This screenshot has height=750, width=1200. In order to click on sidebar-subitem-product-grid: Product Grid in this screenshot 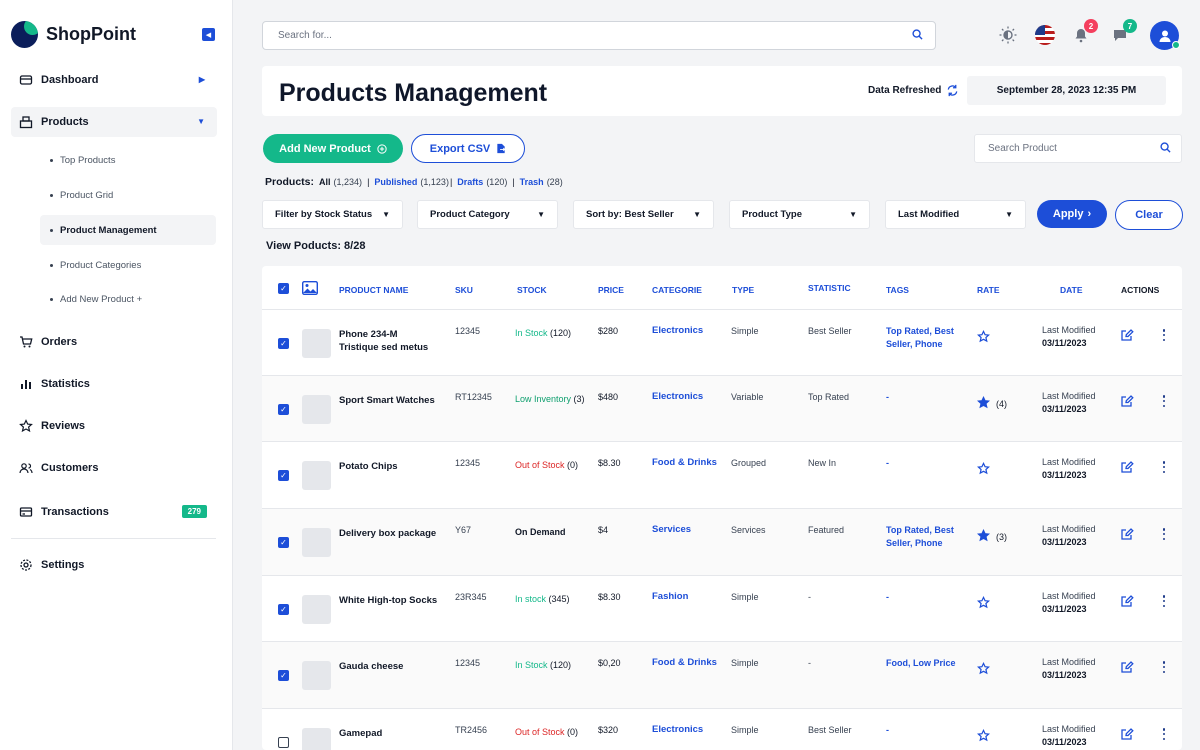, I will do `click(128, 195)`.